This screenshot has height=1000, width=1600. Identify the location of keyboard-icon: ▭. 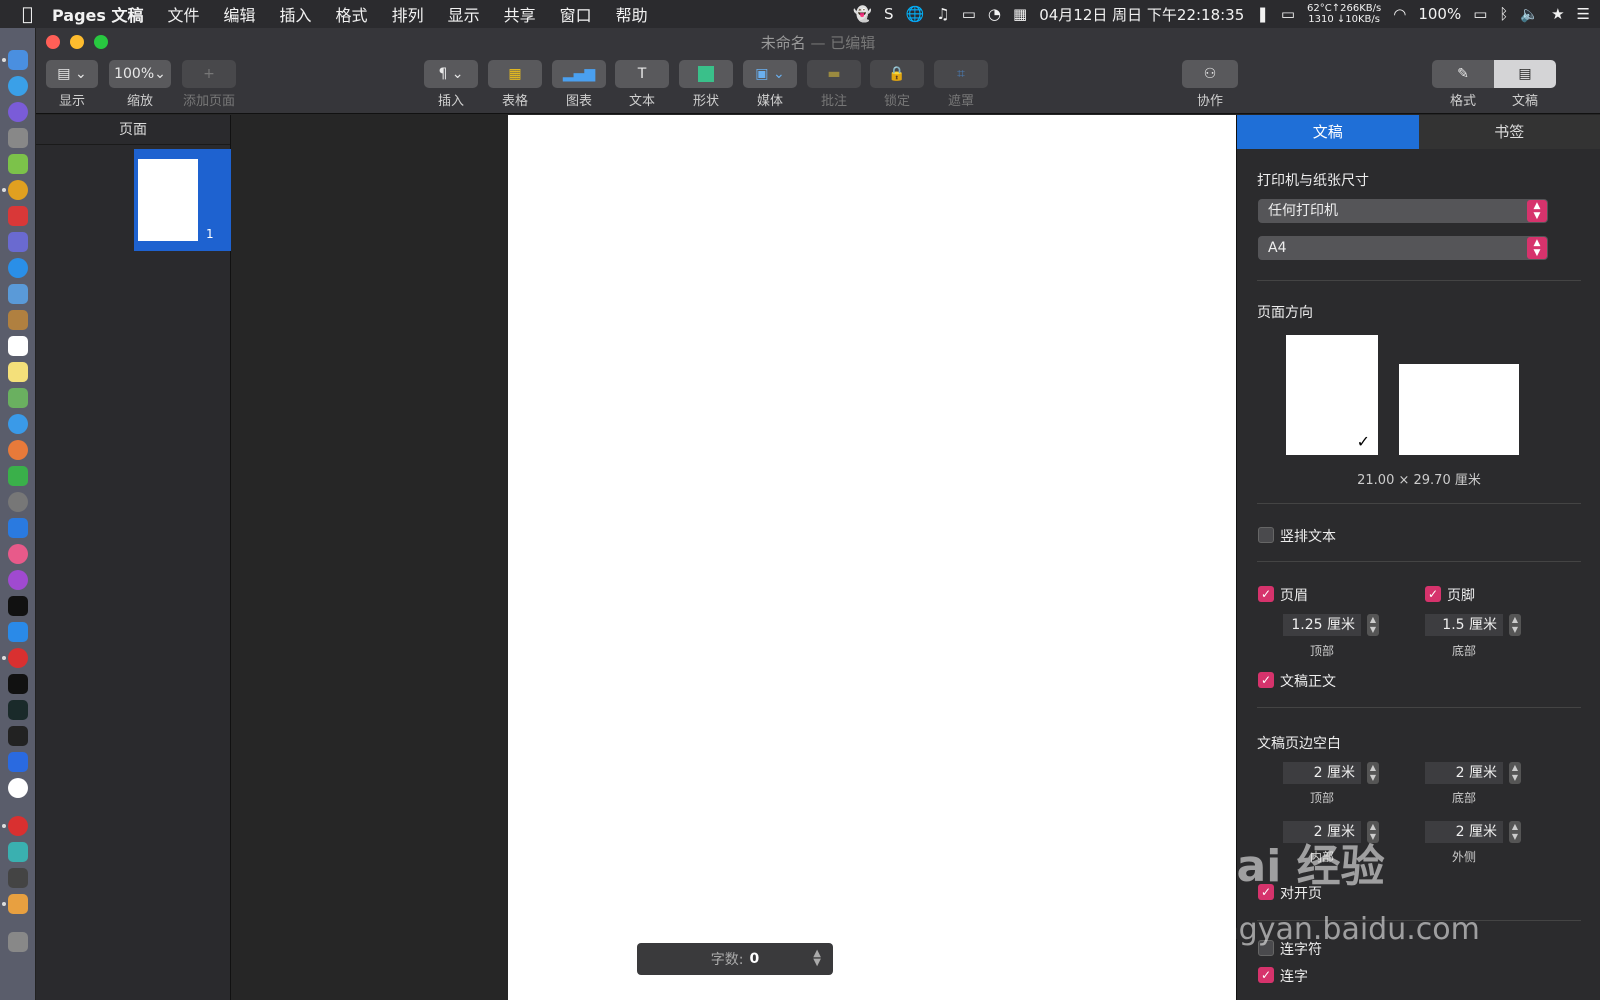
(1288, 14).